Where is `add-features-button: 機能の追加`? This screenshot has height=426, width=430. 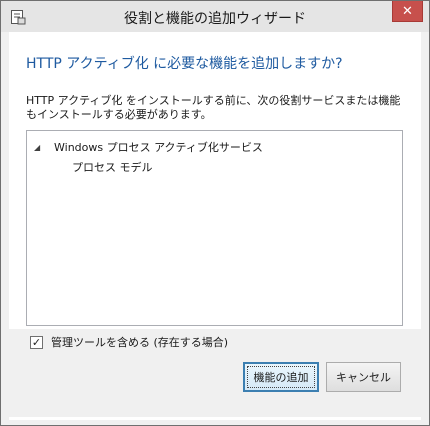
add-features-button: 機能の追加 is located at coordinates (281, 377).